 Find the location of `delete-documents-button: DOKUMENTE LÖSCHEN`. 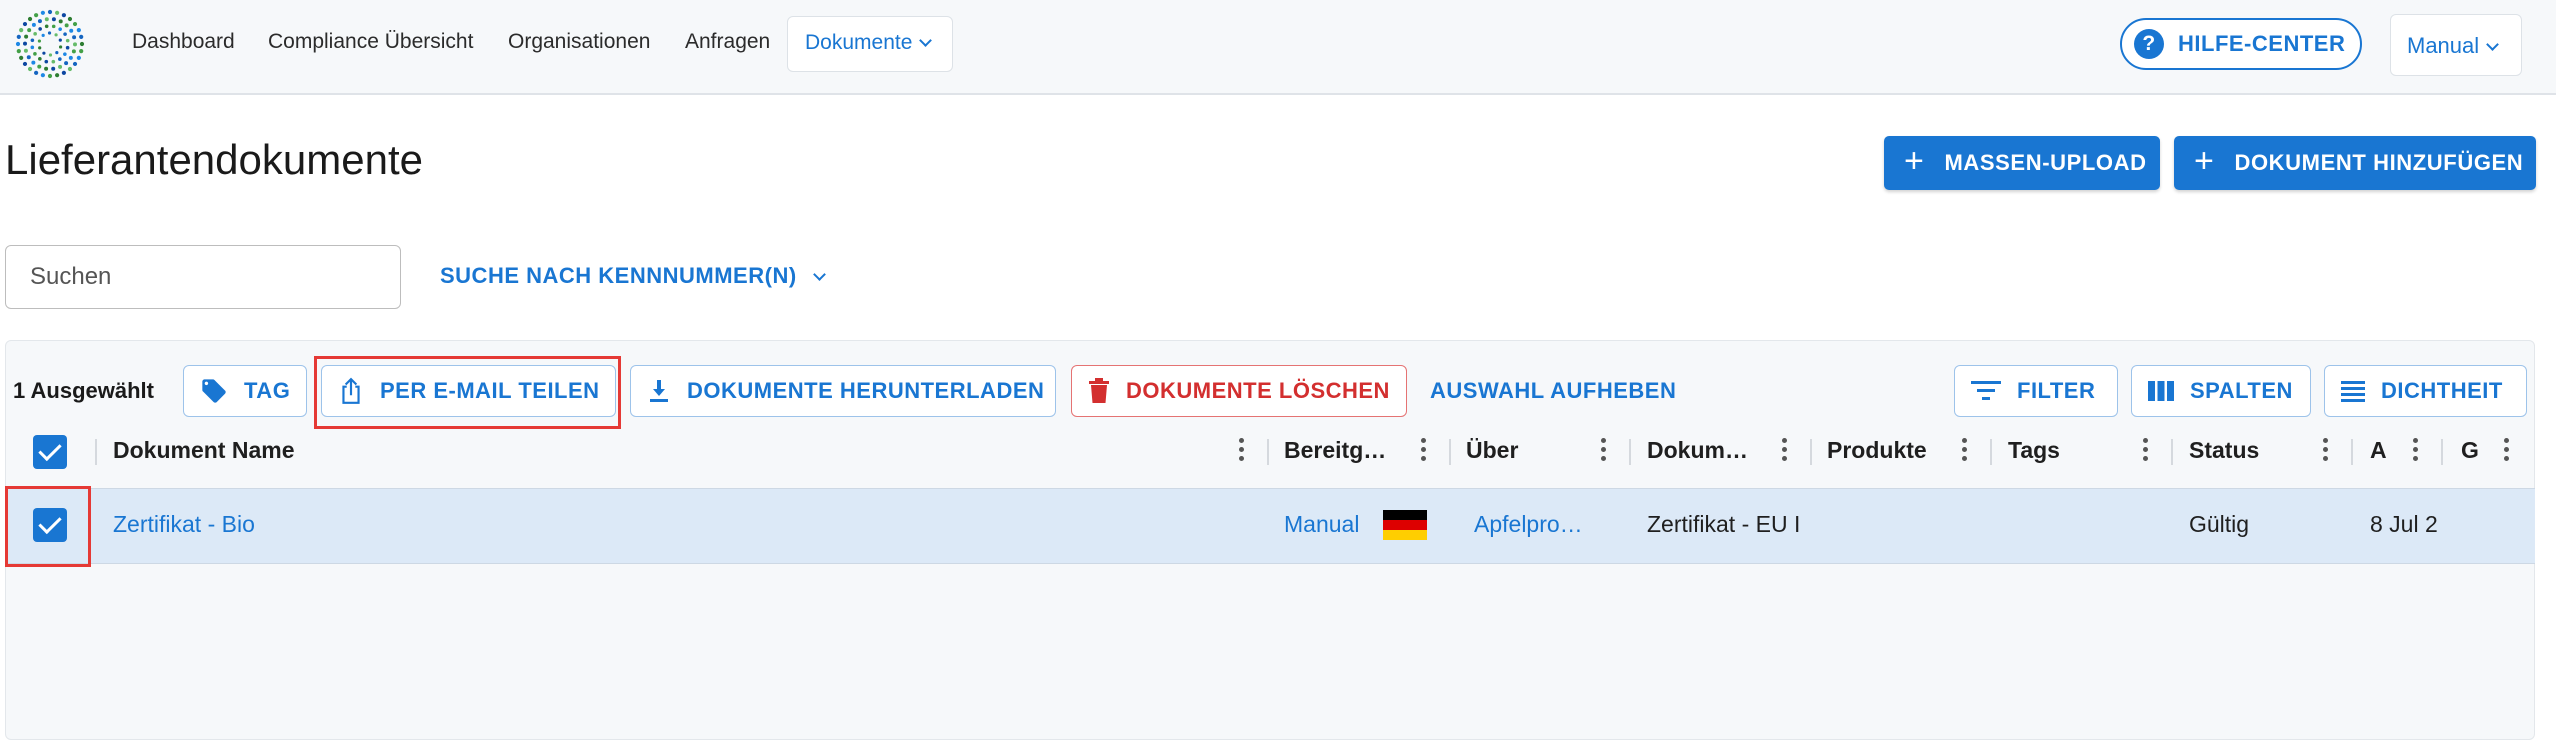

delete-documents-button: DOKUMENTE LÖSCHEN is located at coordinates (1239, 391).